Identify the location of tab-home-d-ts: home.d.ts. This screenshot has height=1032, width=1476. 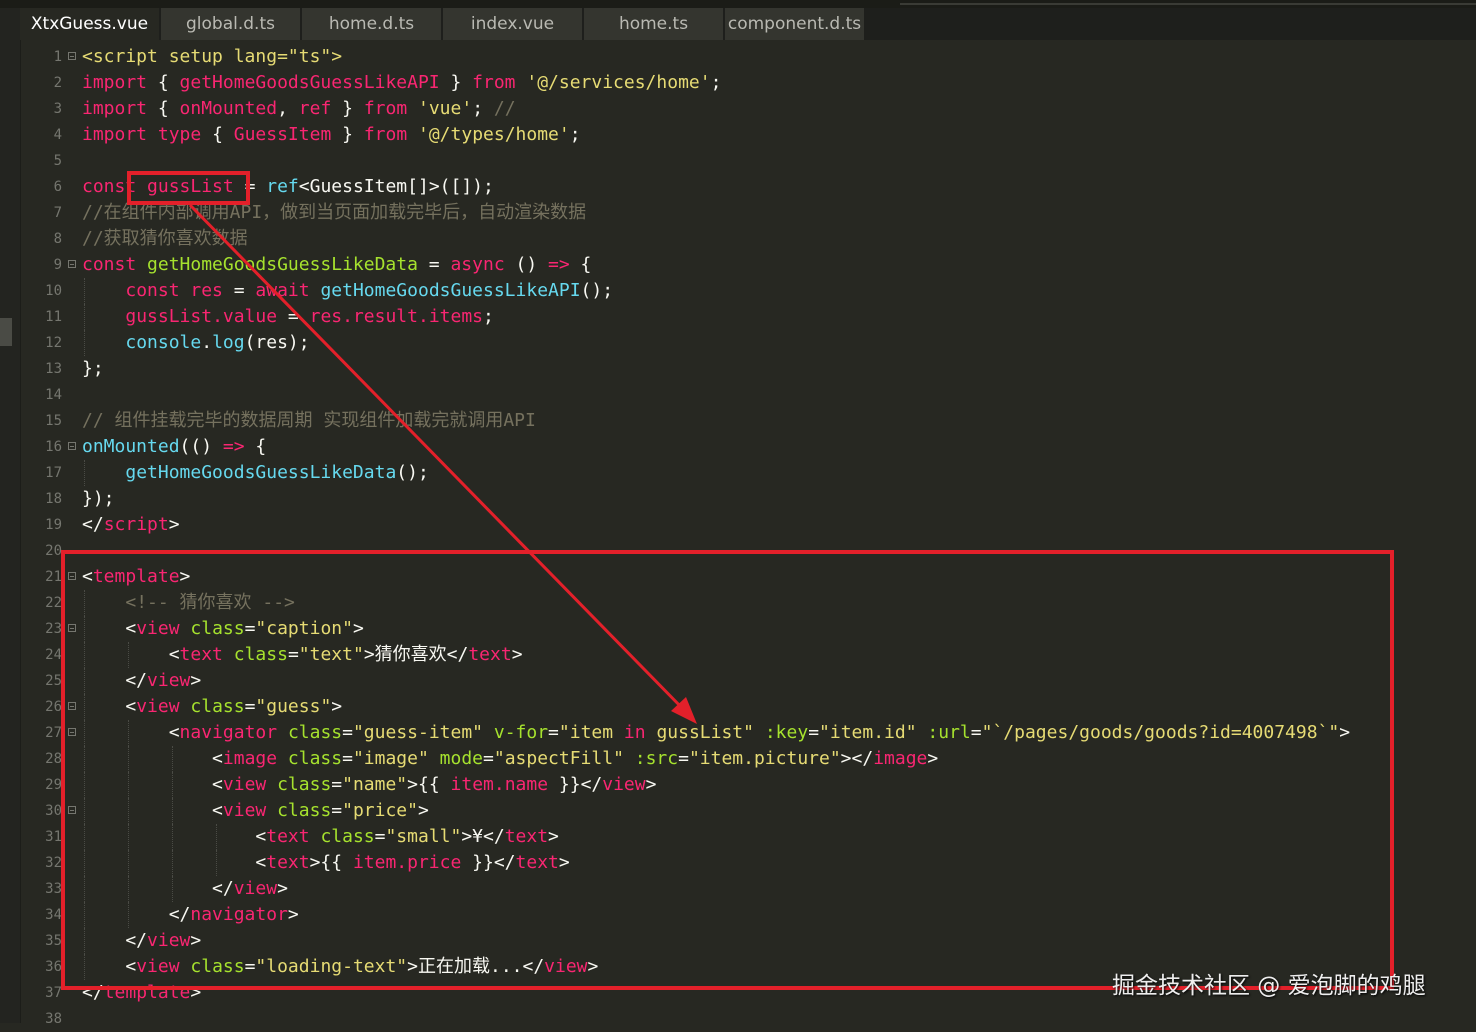
(372, 24).